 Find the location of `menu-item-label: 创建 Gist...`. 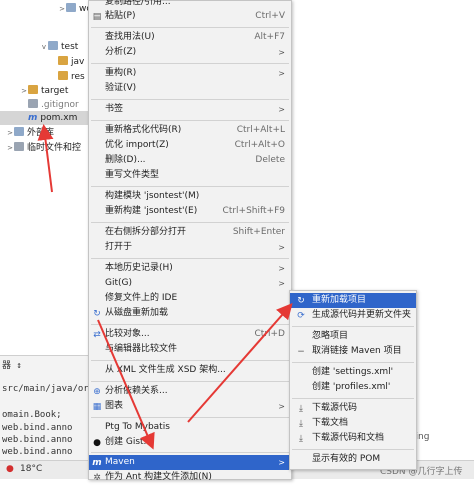

menu-item-label: 创建 Gist... is located at coordinates (129, 442).